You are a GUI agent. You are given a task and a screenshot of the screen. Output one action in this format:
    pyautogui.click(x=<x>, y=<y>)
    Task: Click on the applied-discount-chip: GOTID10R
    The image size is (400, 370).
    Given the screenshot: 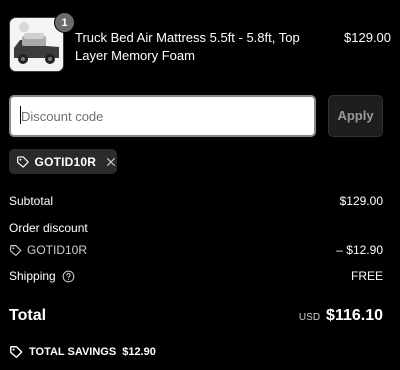 What is the action you would take?
    pyautogui.click(x=63, y=161)
    